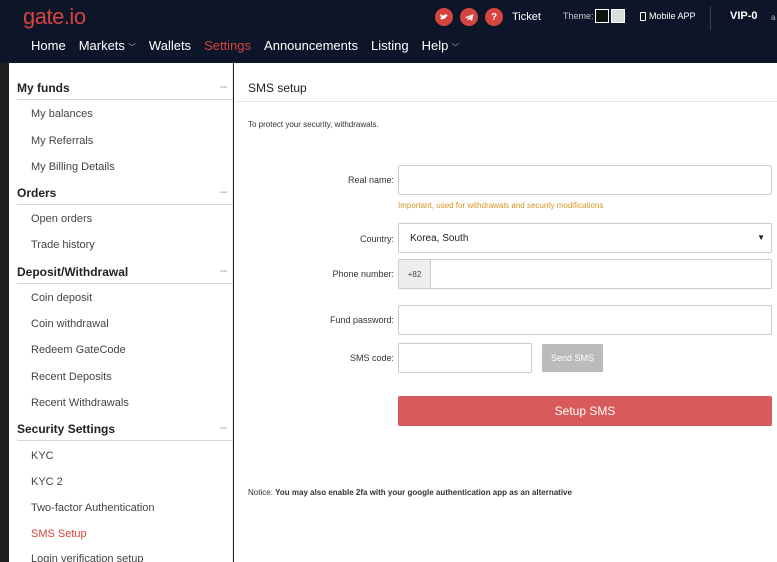 The height and width of the screenshot is (562, 777). Describe the element at coordinates (444, 17) in the screenshot. I see `twitter-icon` at that location.